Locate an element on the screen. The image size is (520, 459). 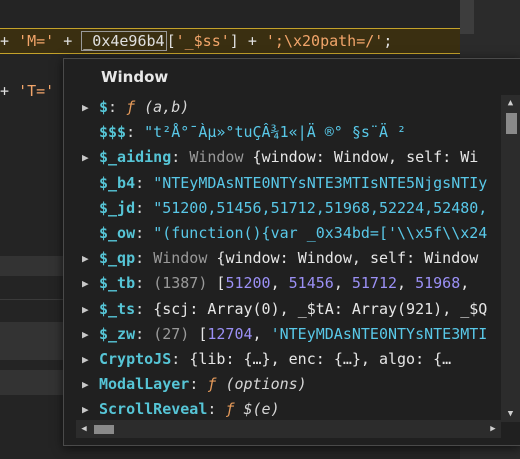
preview-key: enc is located at coordinates (302, 358).